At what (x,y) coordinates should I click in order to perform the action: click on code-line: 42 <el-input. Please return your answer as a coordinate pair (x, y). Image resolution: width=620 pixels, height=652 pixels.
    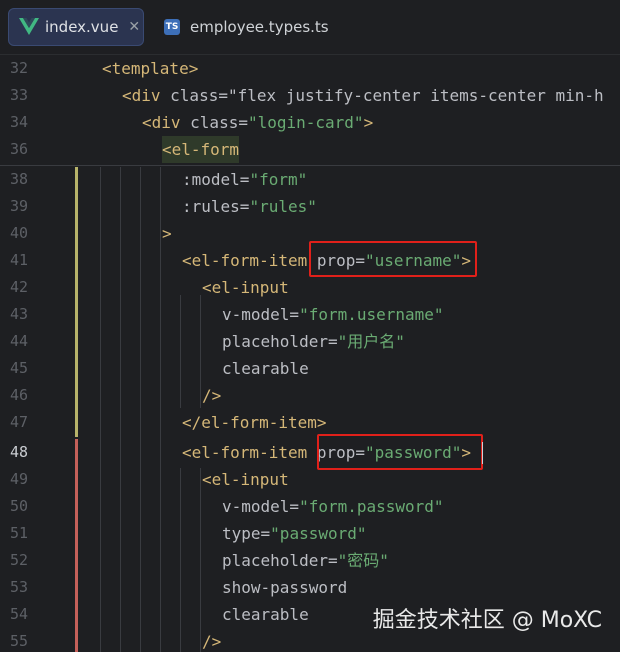
    Looking at the image, I should click on (310, 287).